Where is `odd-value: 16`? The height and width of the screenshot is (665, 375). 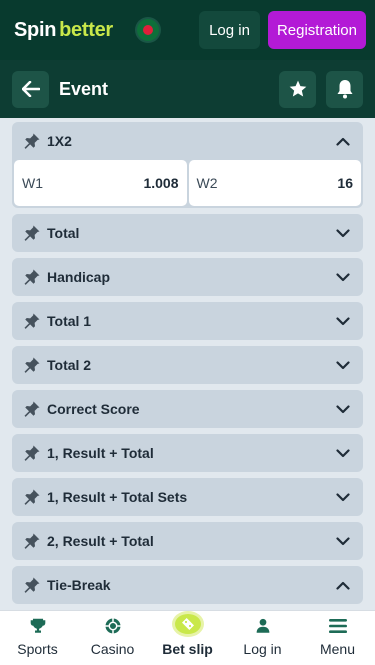
odd-value: 16 is located at coordinates (345, 183).